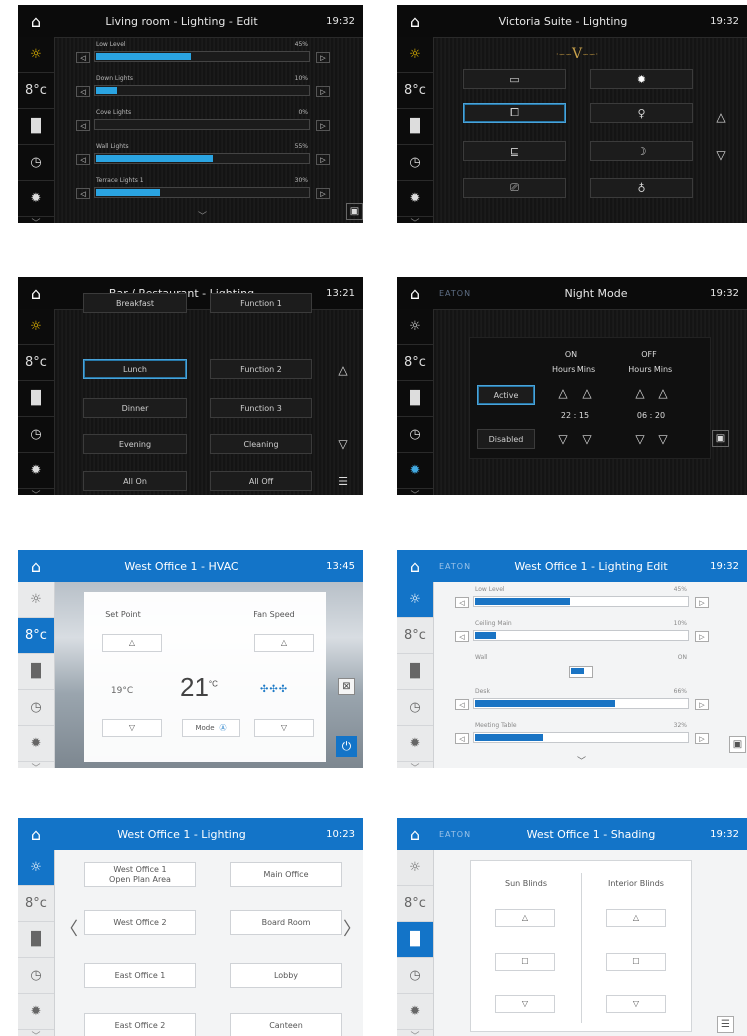  What do you see at coordinates (346, 746) in the screenshot?
I see `power-button: ⏻` at bounding box center [346, 746].